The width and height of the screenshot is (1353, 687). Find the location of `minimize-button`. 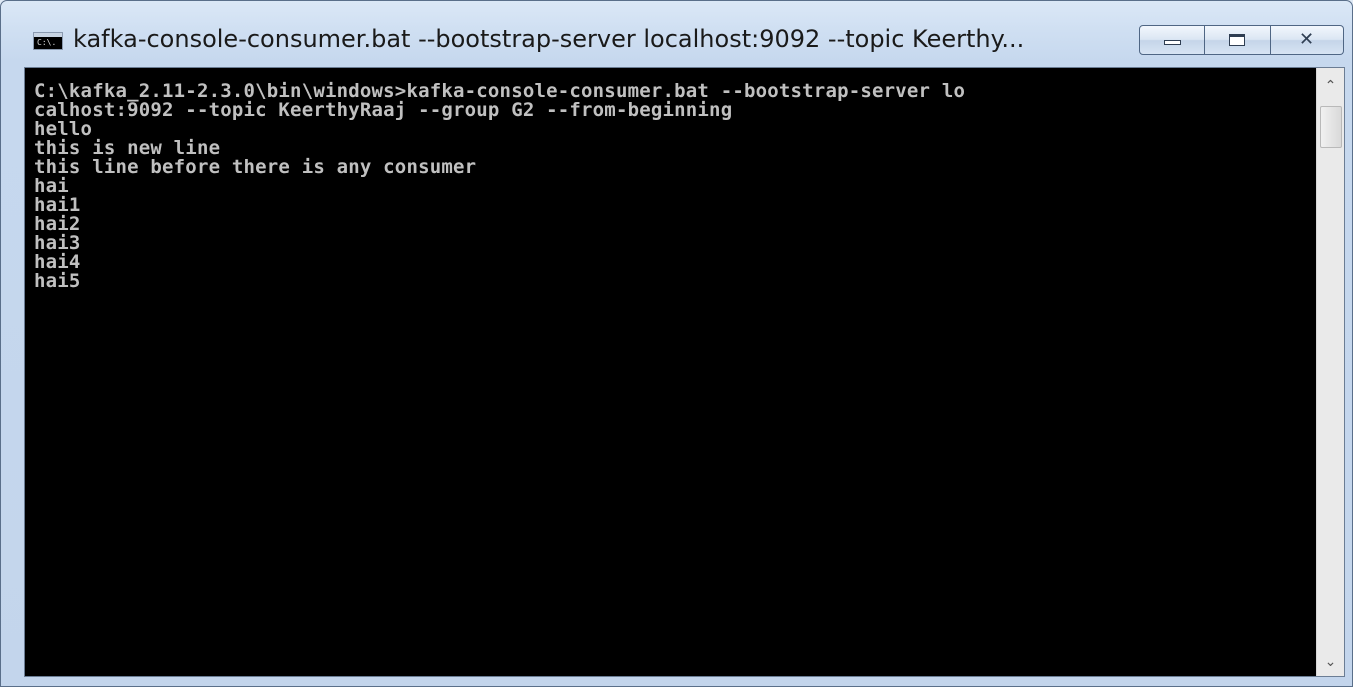

minimize-button is located at coordinates (1172, 40).